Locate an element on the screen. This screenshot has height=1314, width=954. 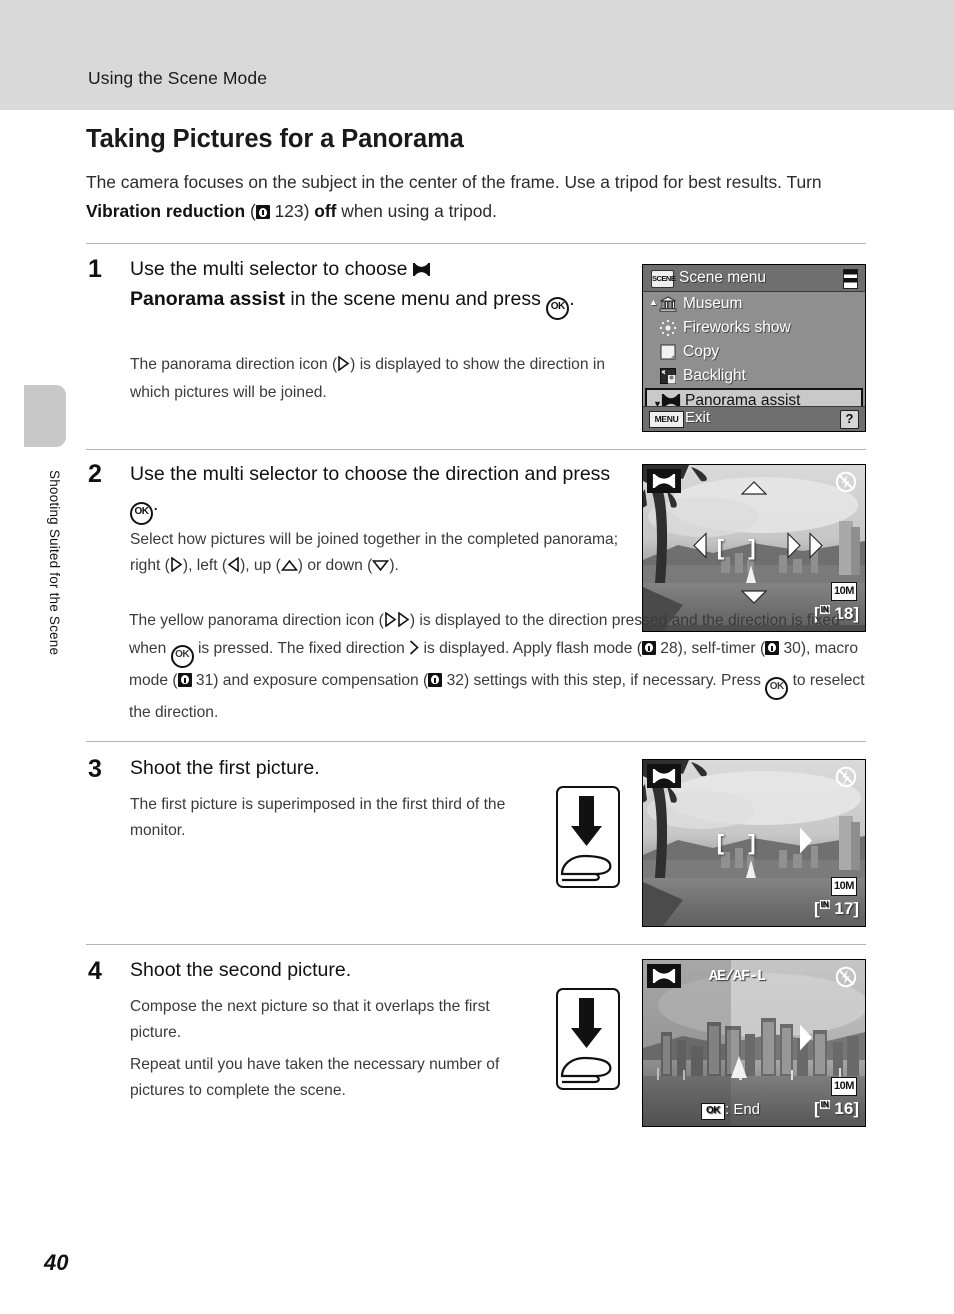
ref-macro: 31 is located at coordinates (204, 680).